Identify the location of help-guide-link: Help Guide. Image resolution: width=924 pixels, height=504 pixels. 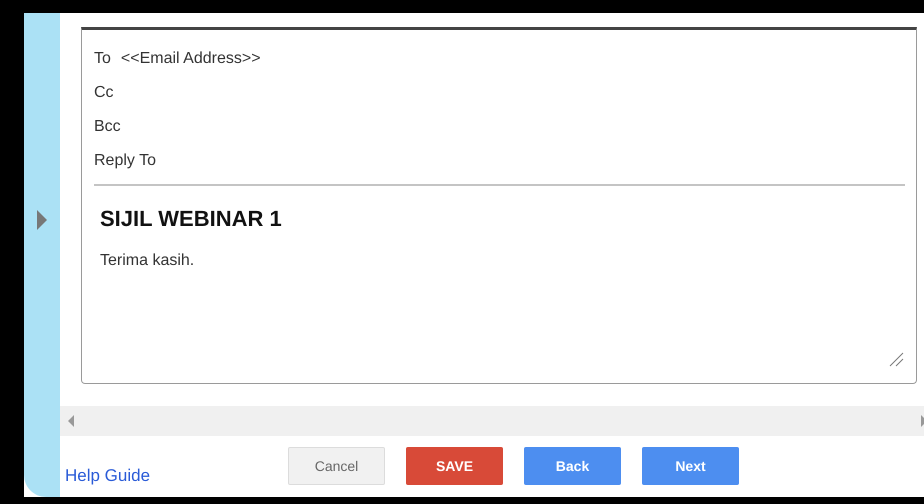
(107, 476).